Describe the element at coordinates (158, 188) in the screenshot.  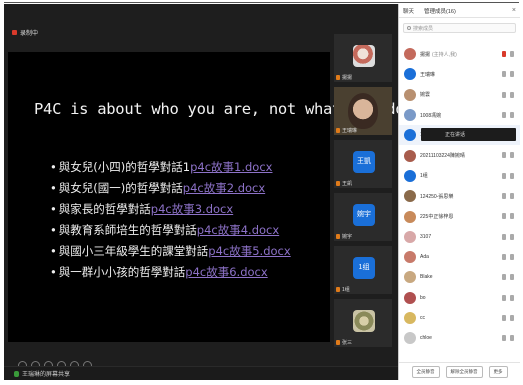
I see `slide-bullet: • 與女兒(國一)的哲學對話p4c故事2.docx` at that location.